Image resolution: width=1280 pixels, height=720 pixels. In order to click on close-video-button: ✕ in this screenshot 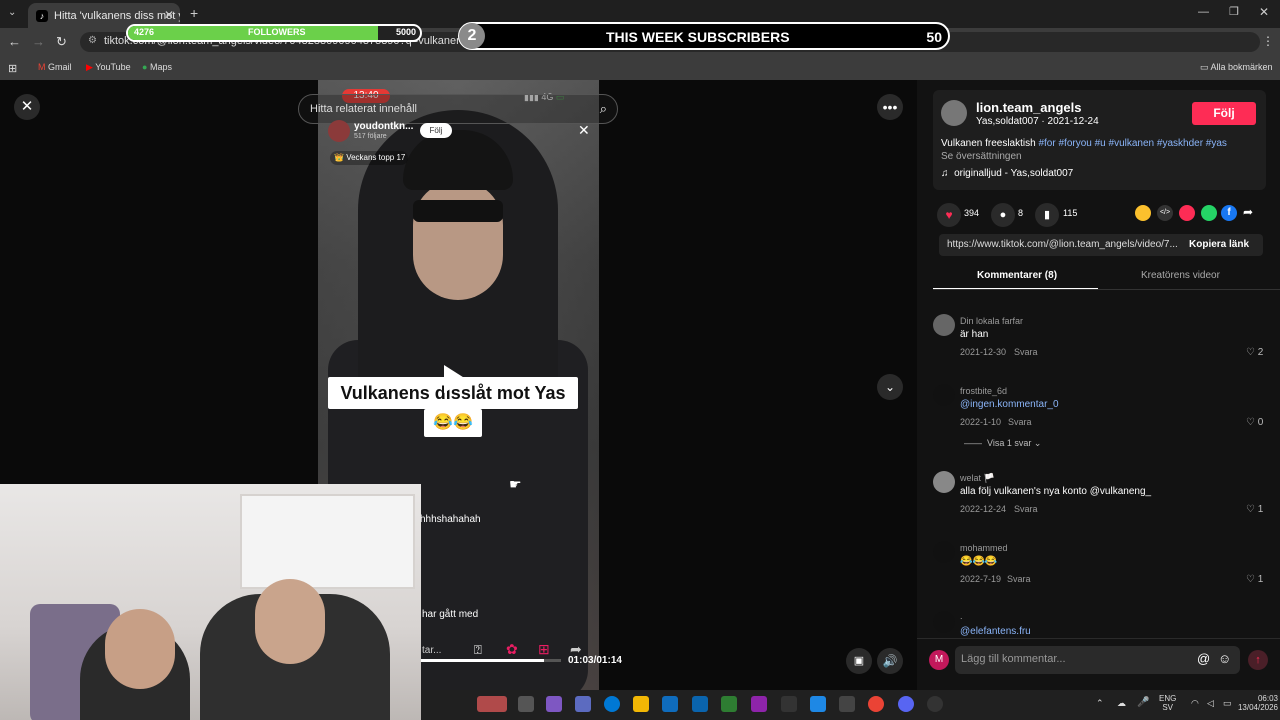, I will do `click(27, 107)`.